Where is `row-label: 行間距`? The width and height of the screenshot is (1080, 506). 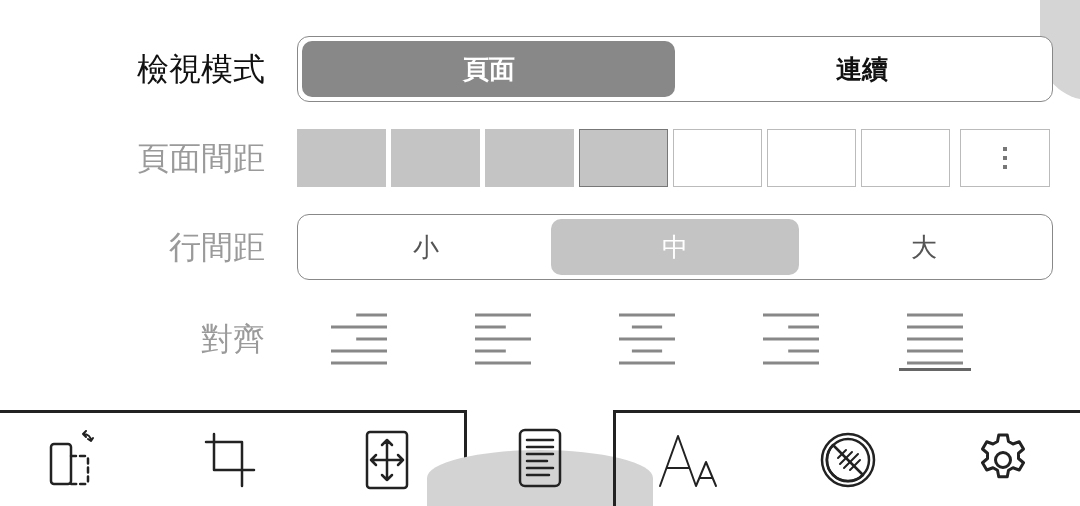
row-label: 行間距 is located at coordinates (217, 247).